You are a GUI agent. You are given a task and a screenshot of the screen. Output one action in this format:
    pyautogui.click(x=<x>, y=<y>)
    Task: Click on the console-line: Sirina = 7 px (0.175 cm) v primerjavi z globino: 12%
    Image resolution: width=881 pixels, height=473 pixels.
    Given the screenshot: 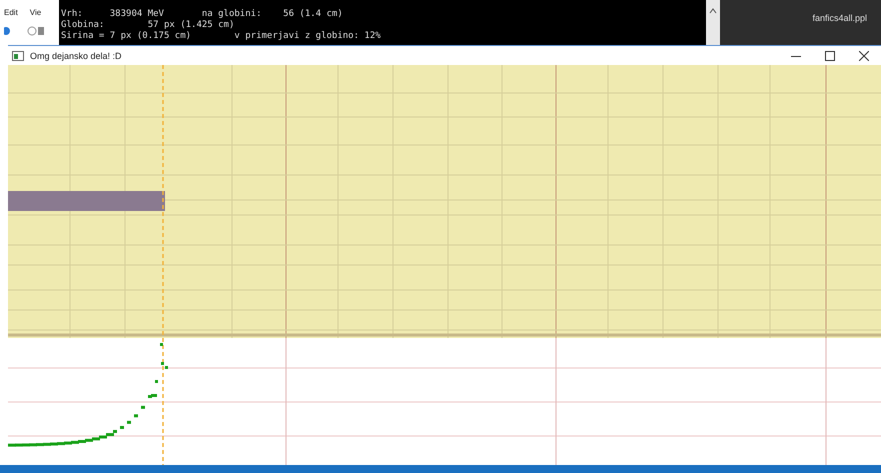 What is the action you would take?
    pyautogui.click(x=221, y=36)
    